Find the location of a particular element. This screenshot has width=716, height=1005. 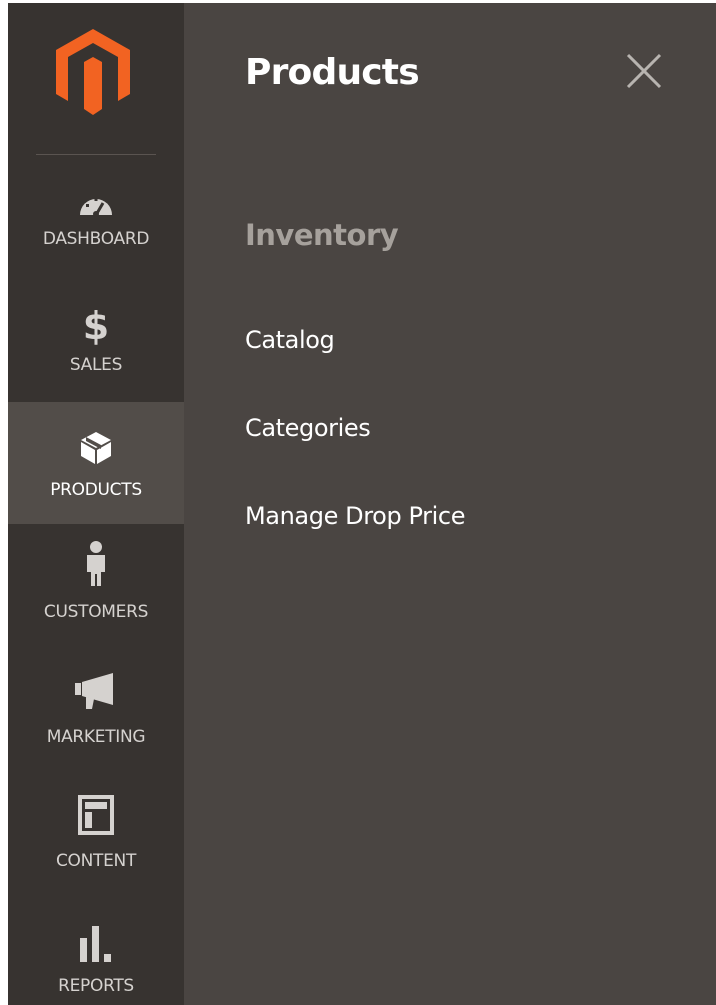

logo-divider is located at coordinates (96, 154).